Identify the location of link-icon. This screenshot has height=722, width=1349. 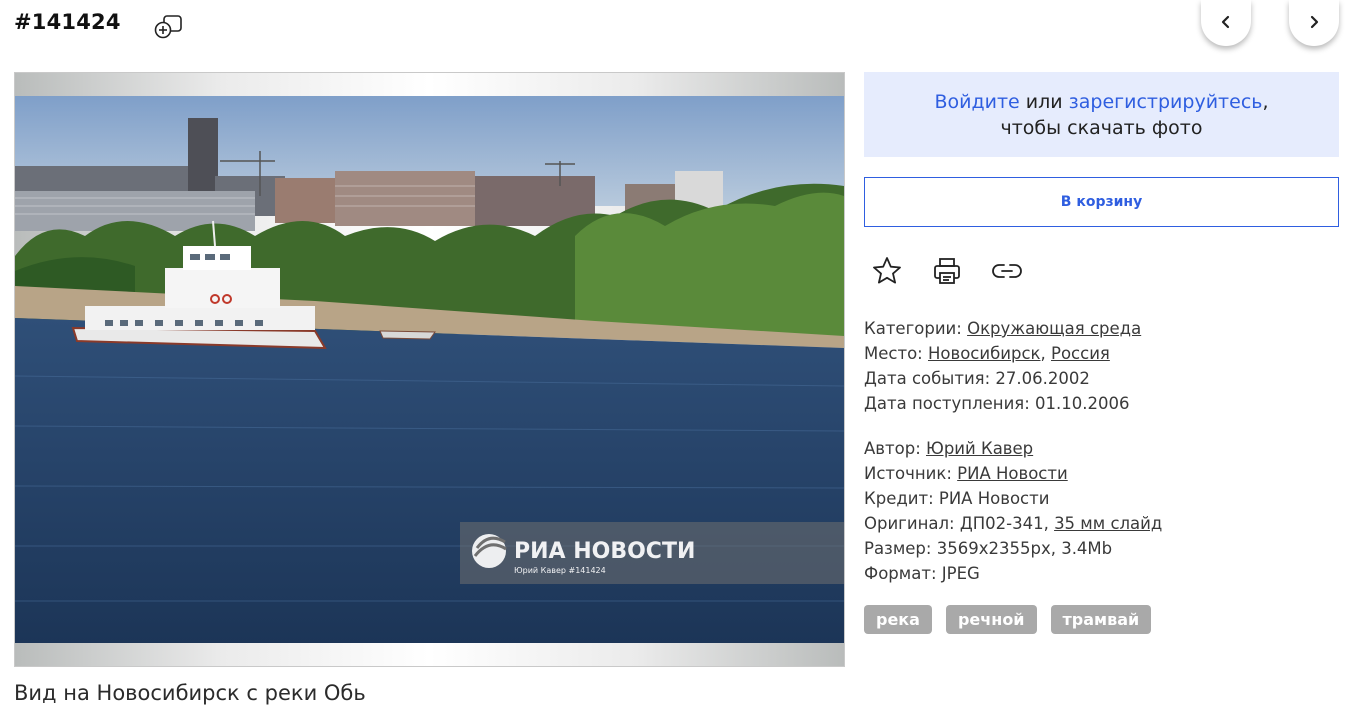
(1007, 271).